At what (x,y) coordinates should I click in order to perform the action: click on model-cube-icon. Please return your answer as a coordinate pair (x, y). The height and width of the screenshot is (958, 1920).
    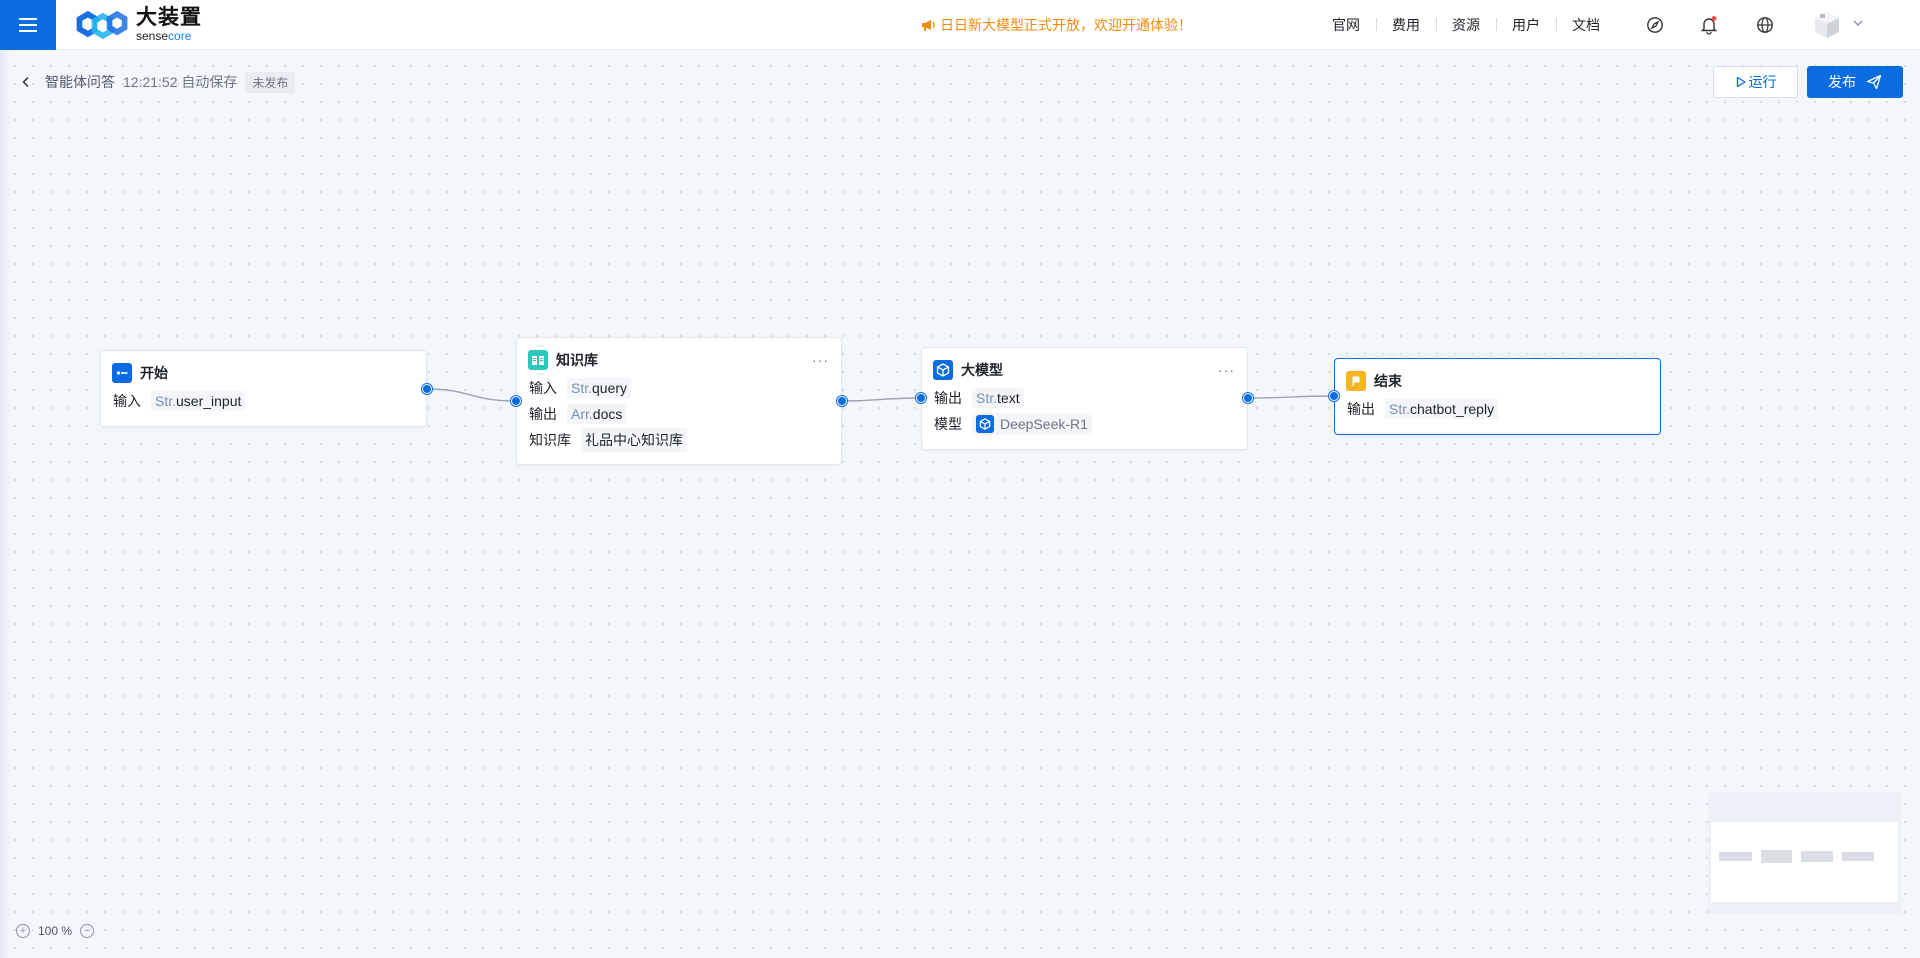
    Looking at the image, I should click on (985, 424).